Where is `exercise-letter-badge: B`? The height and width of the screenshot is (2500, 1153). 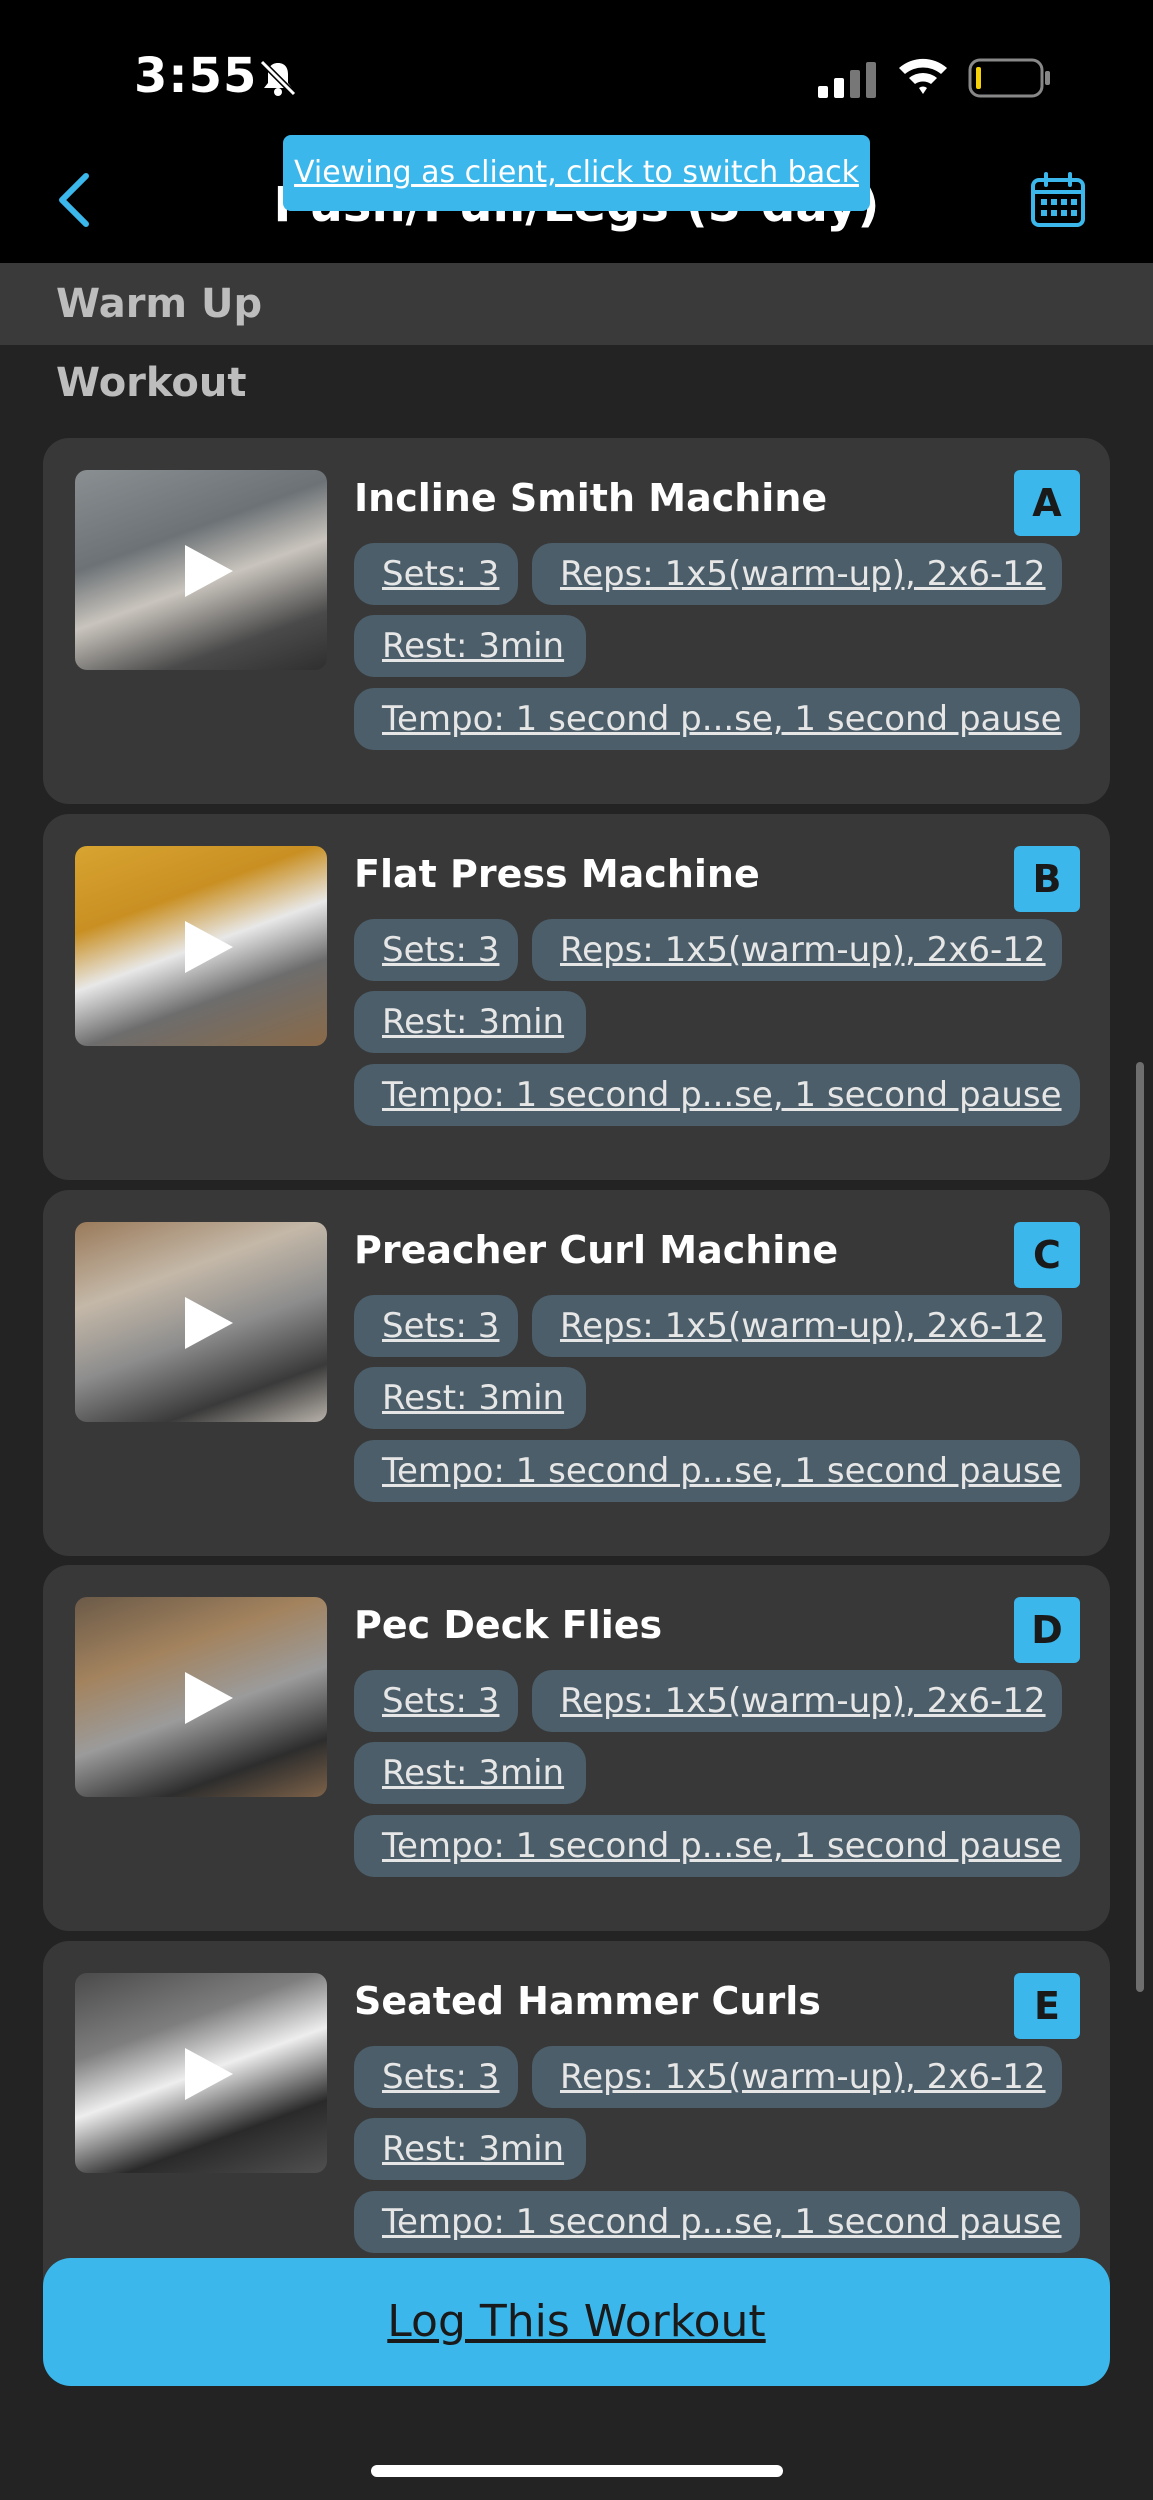
exercise-letter-badge: B is located at coordinates (1047, 879).